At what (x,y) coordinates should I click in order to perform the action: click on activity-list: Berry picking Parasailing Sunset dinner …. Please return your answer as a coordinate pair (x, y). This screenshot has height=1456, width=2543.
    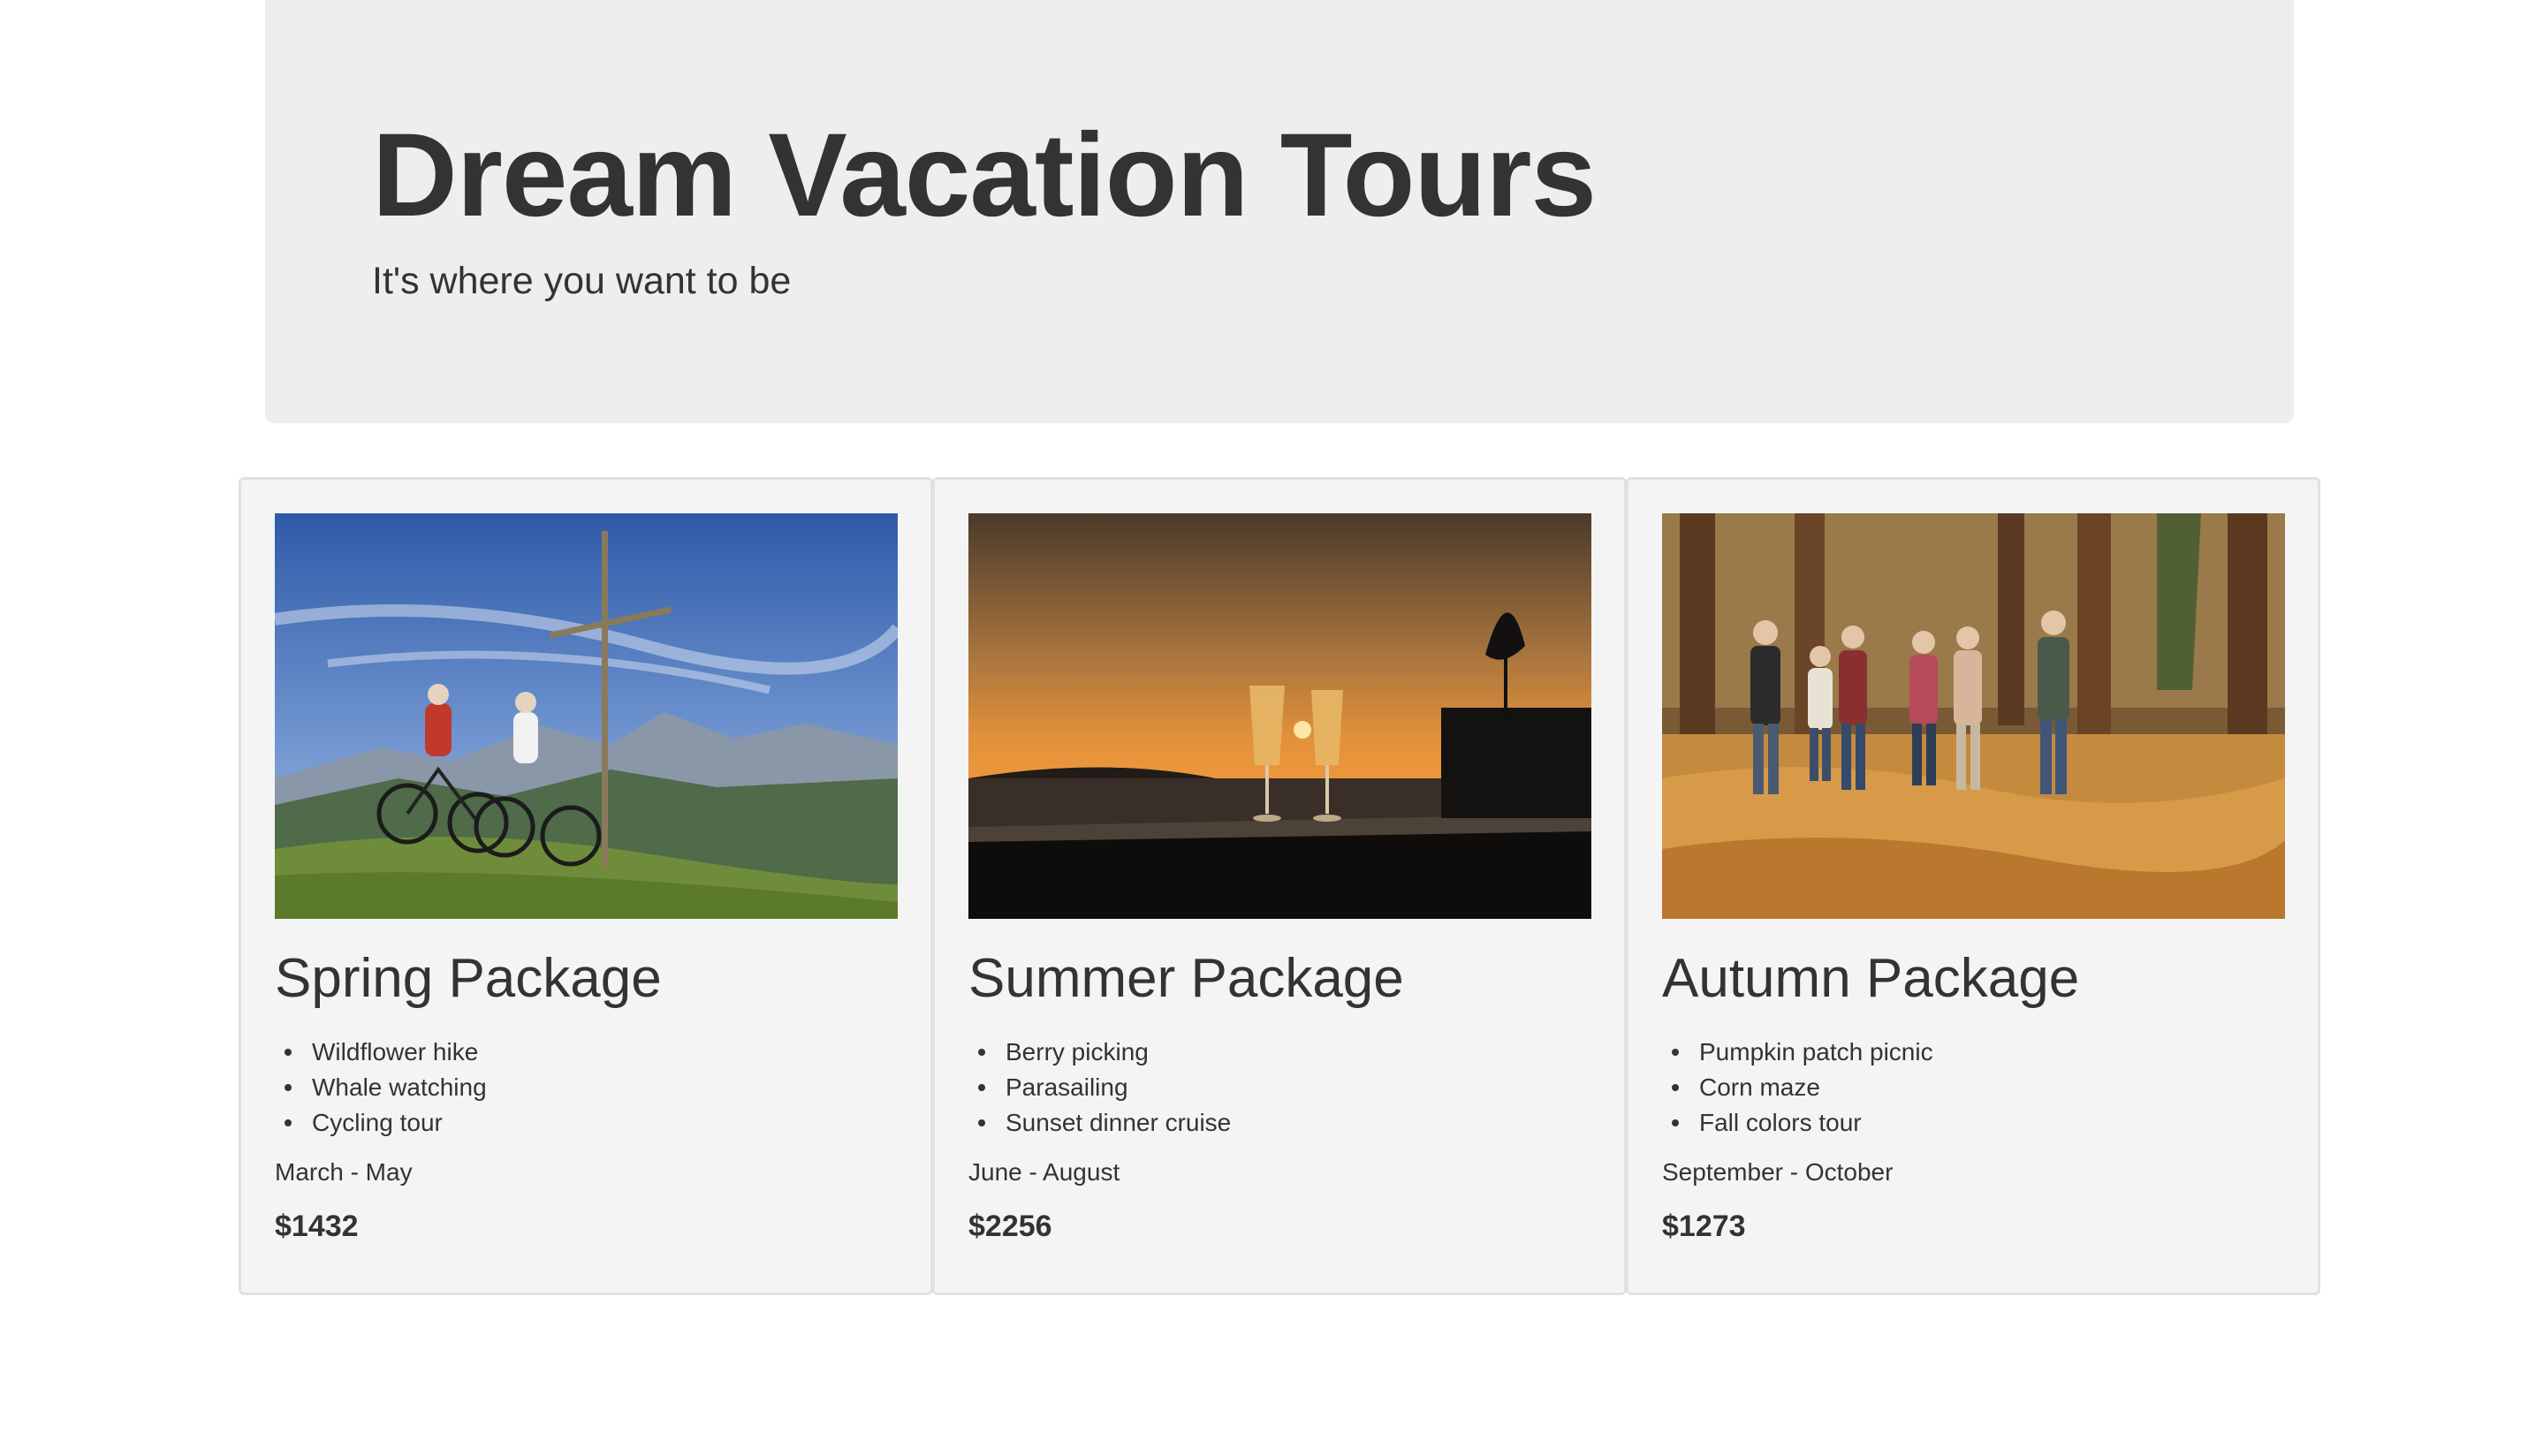
    Looking at the image, I should click on (1104, 1088).